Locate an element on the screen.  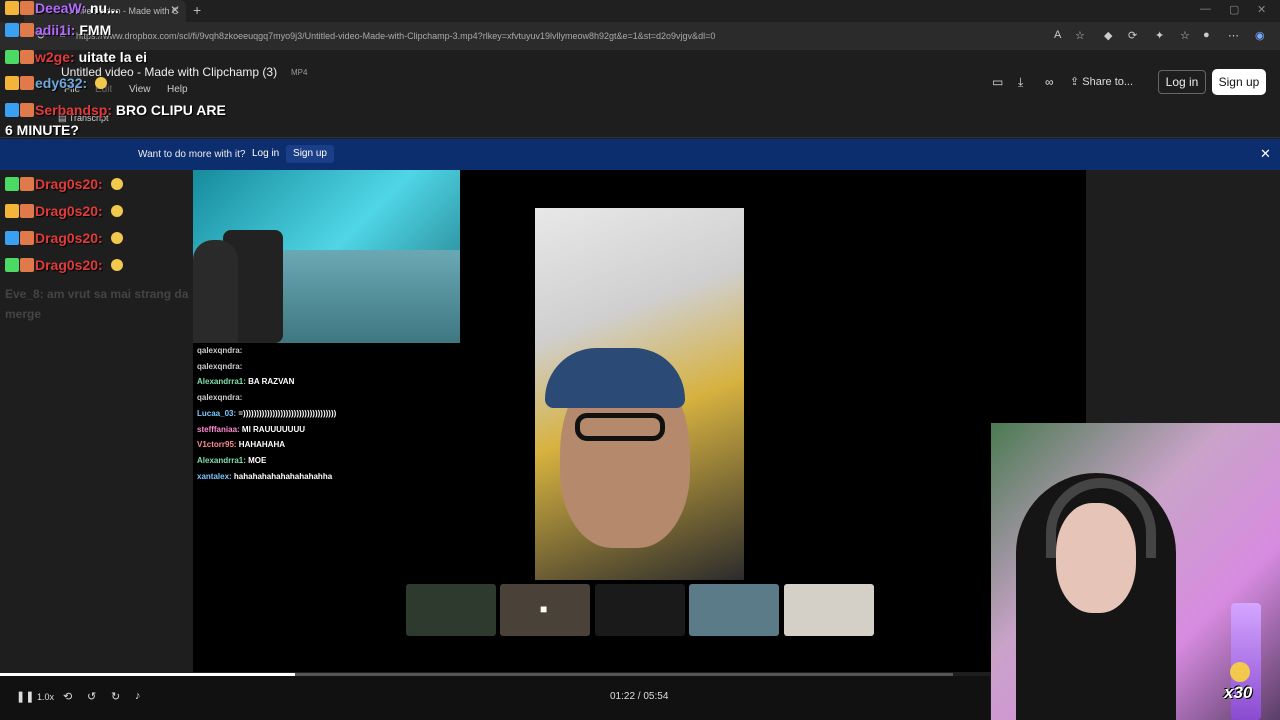
browser-tab-strip is located at coordinates (640, 11).